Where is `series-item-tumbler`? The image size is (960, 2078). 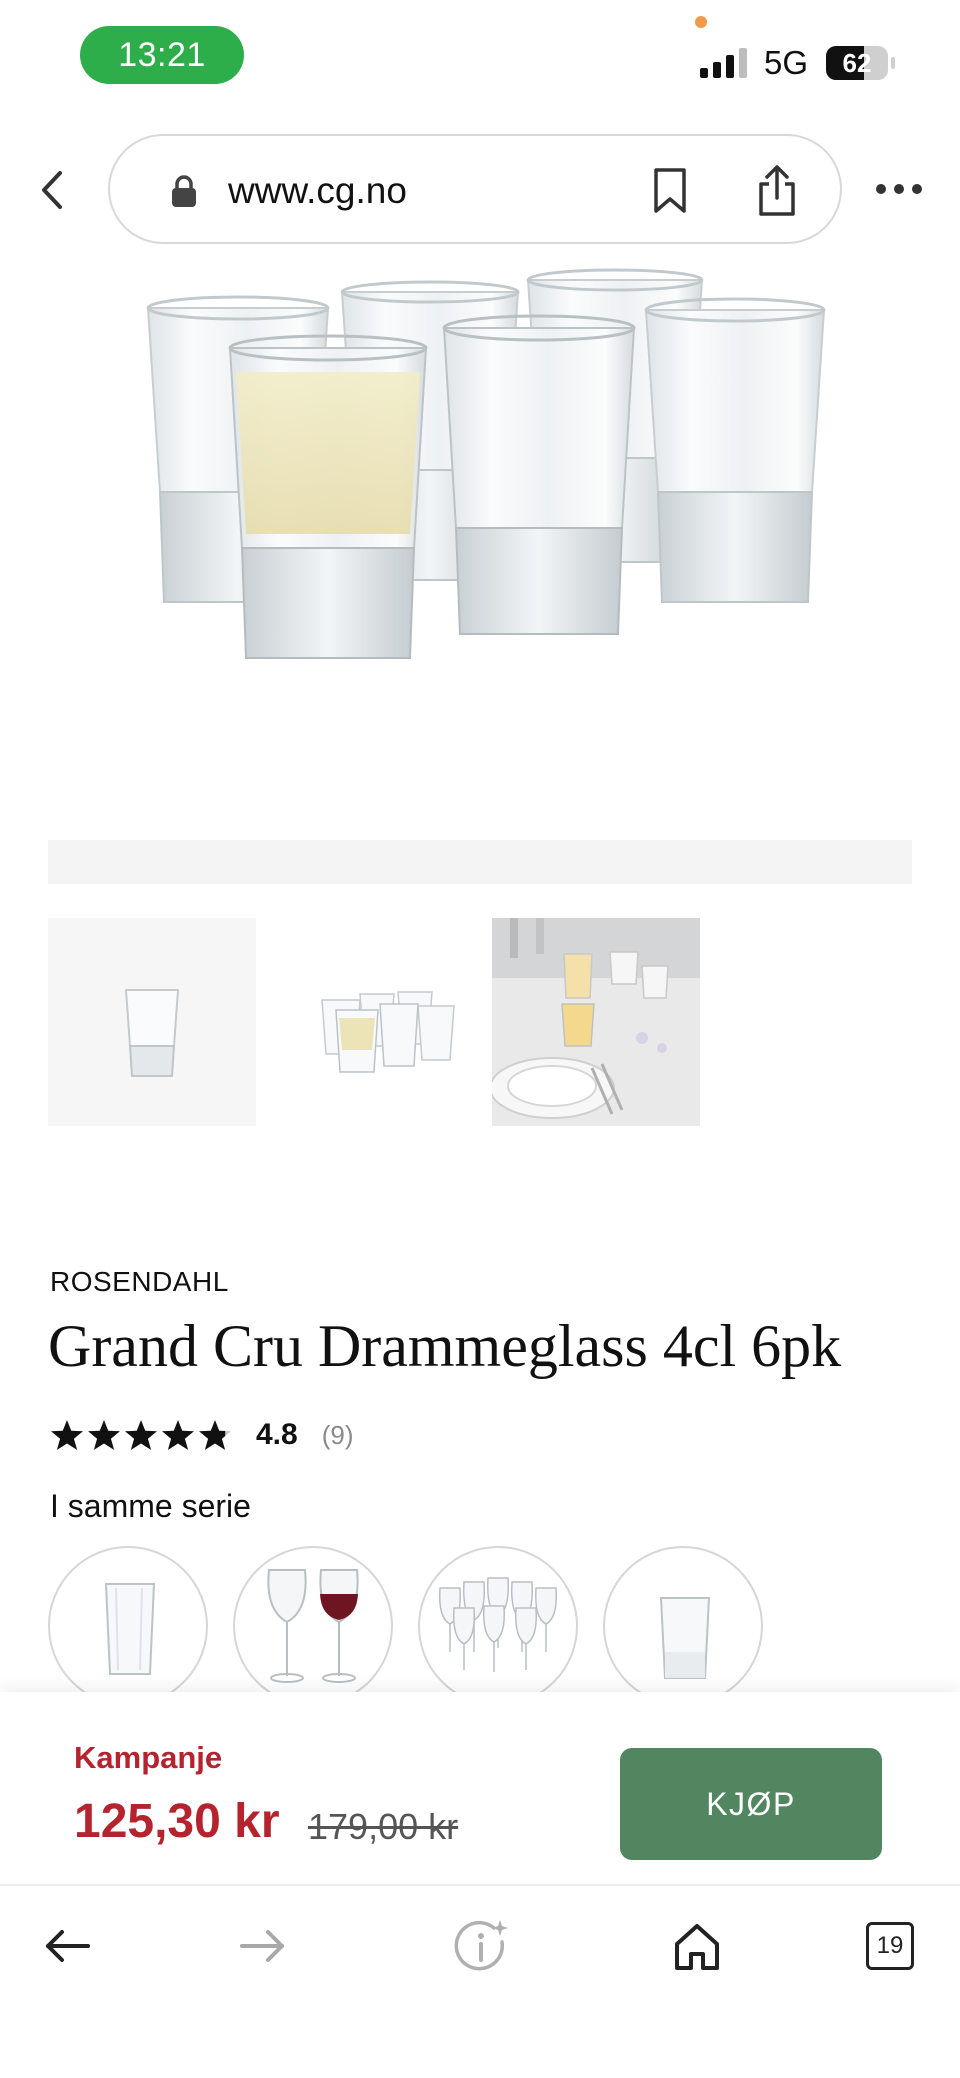 series-item-tumbler is located at coordinates (128, 1621).